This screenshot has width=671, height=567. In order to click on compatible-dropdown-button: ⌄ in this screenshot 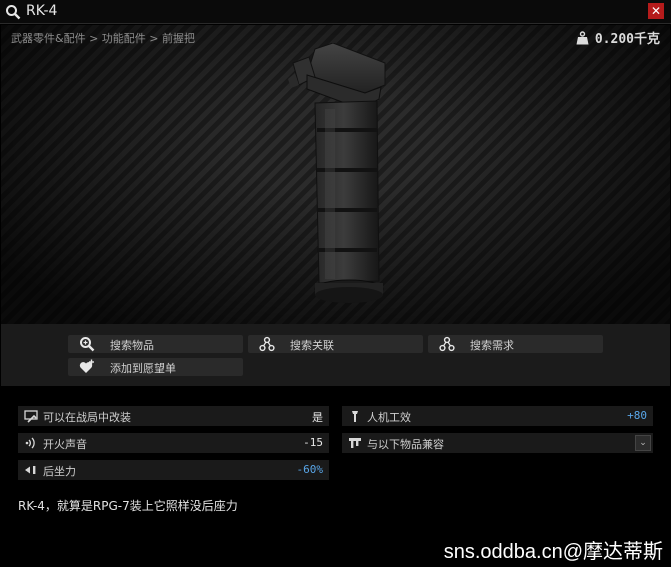, I will do `click(643, 443)`.